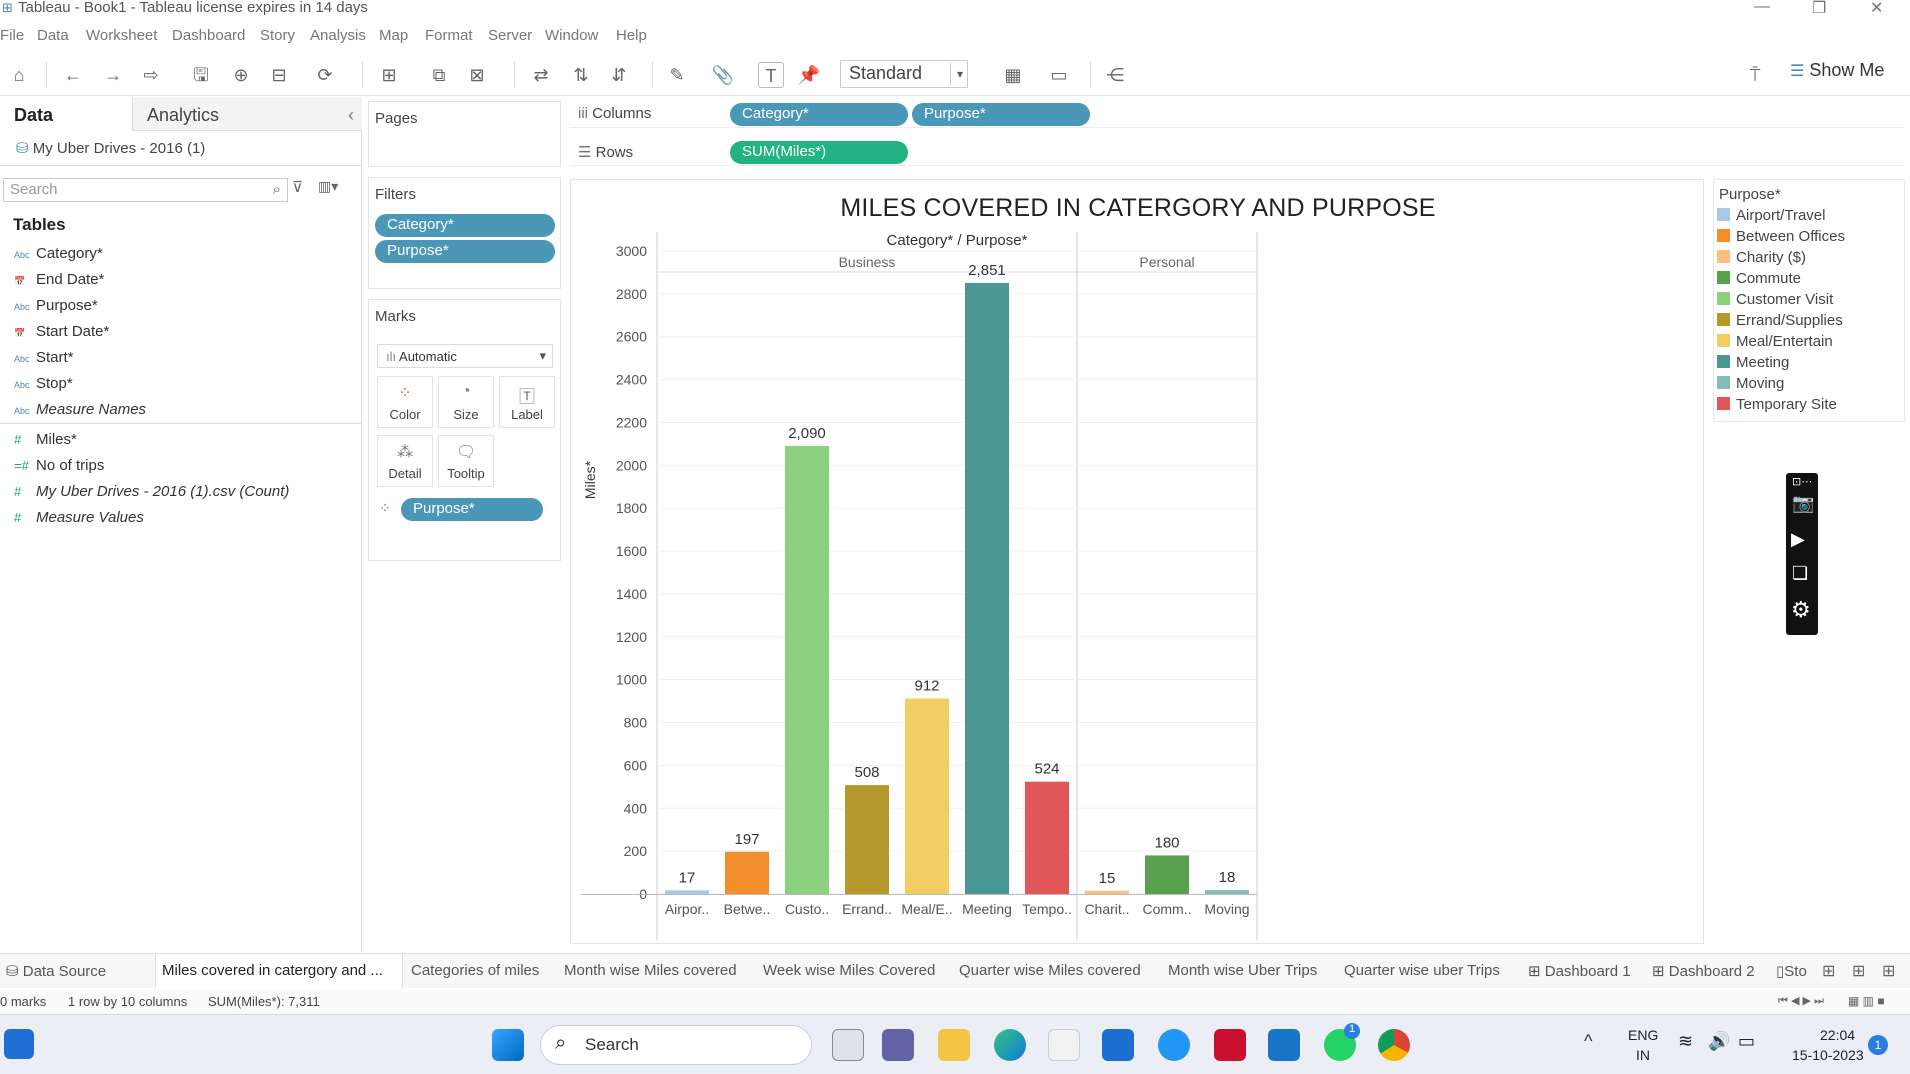  What do you see at coordinates (53, 35) in the screenshot?
I see `menu-data: Data` at bounding box center [53, 35].